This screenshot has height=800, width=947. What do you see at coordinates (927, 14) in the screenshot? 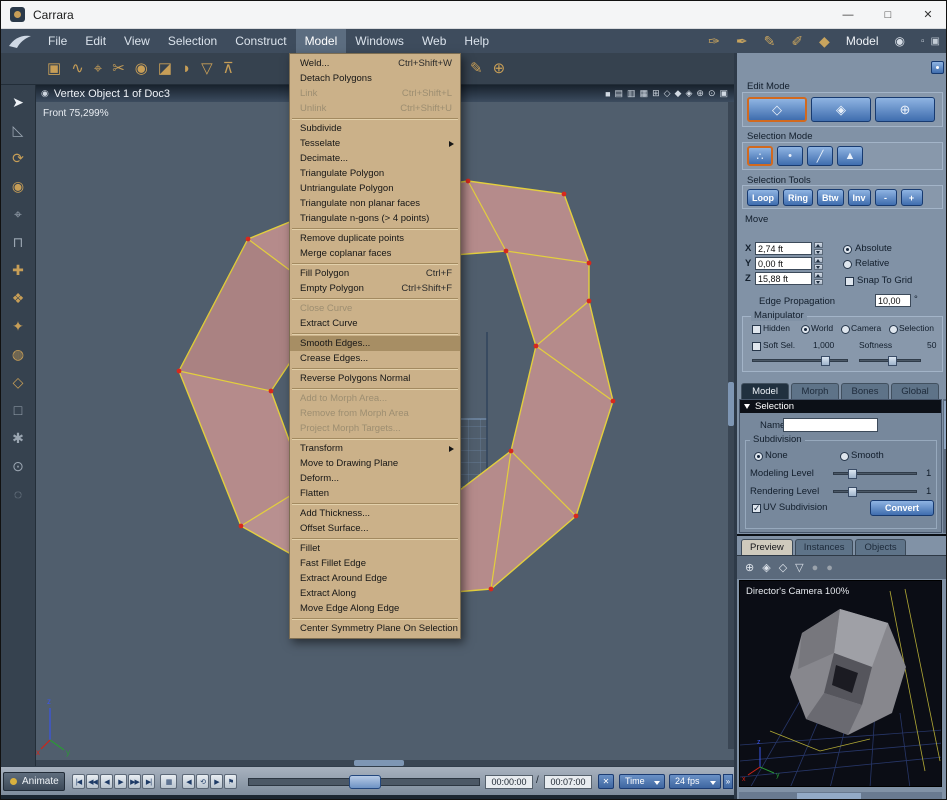
I see `close-button: ✕` at bounding box center [927, 14].